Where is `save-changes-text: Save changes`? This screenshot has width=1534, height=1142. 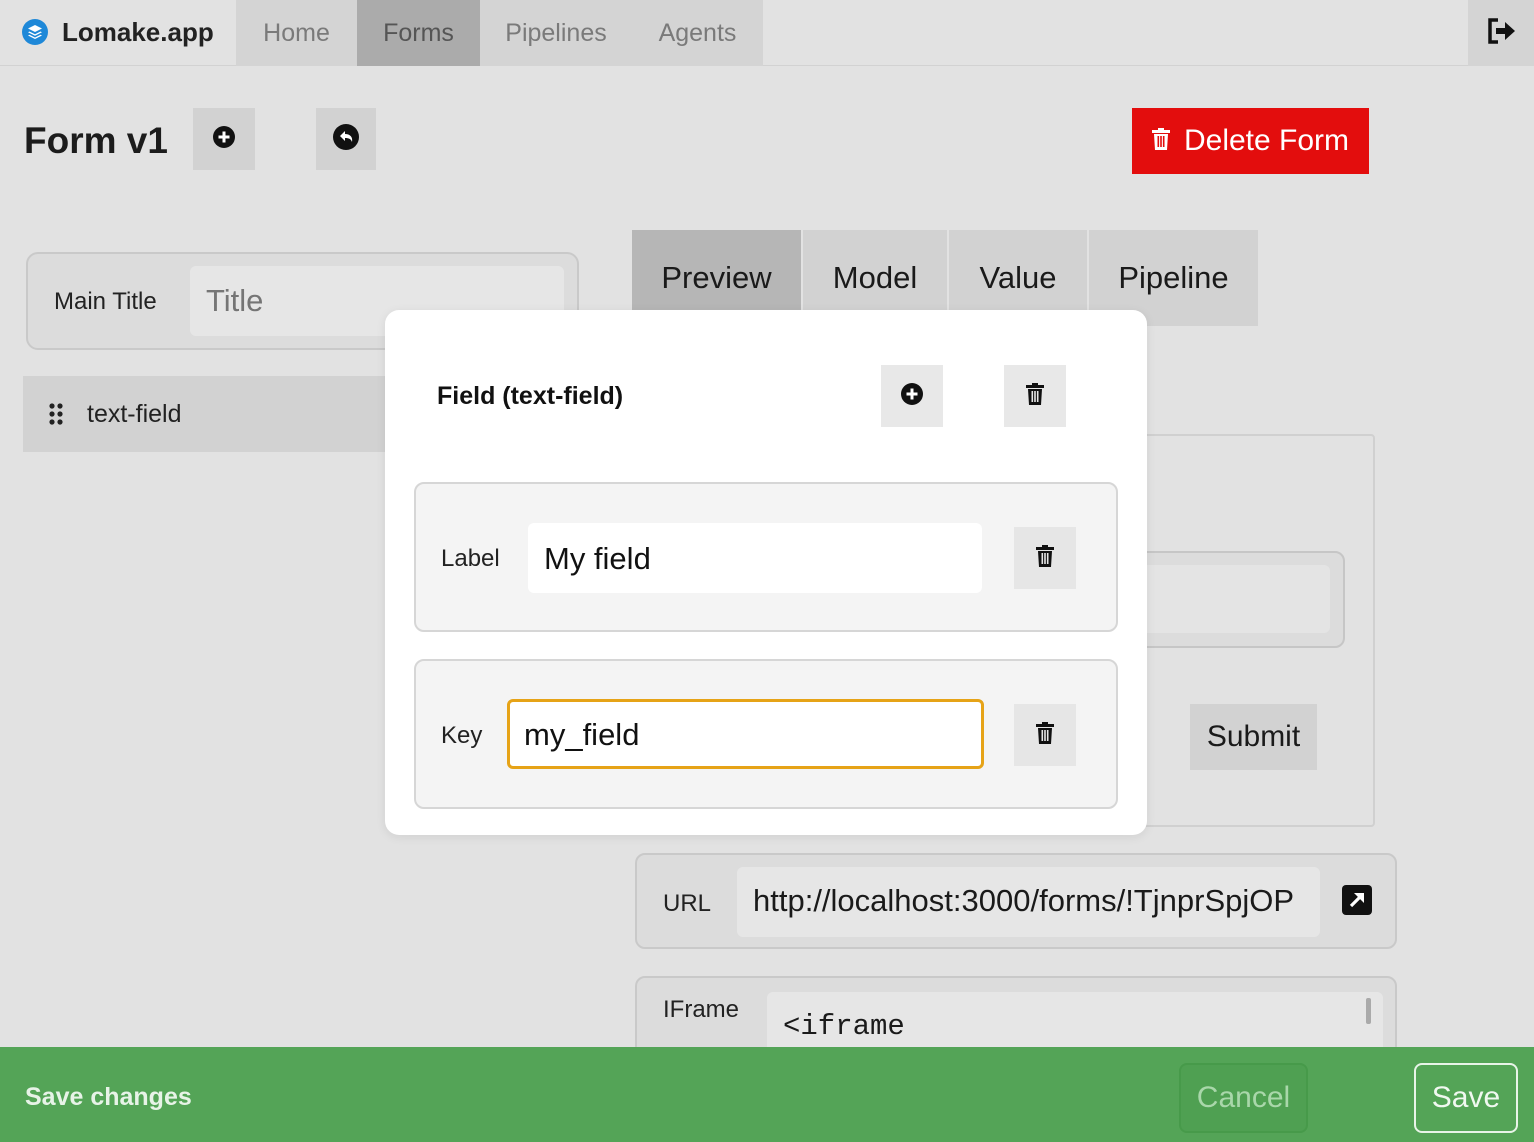 save-changes-text: Save changes is located at coordinates (108, 1097).